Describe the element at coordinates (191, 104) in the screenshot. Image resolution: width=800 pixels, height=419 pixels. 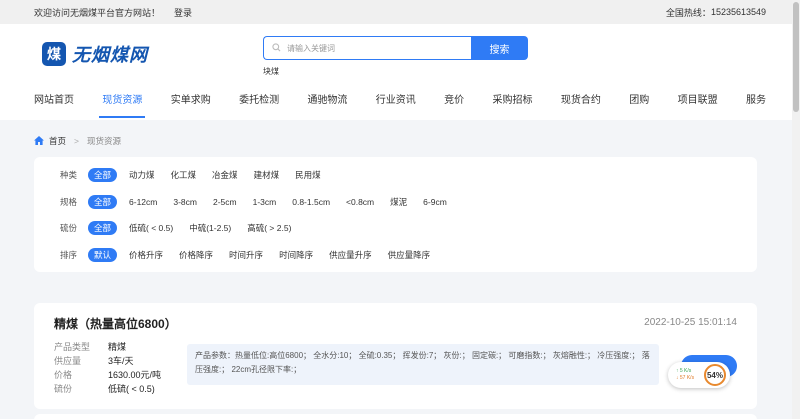
I see `nav-item-purchase: 实单求购` at that location.